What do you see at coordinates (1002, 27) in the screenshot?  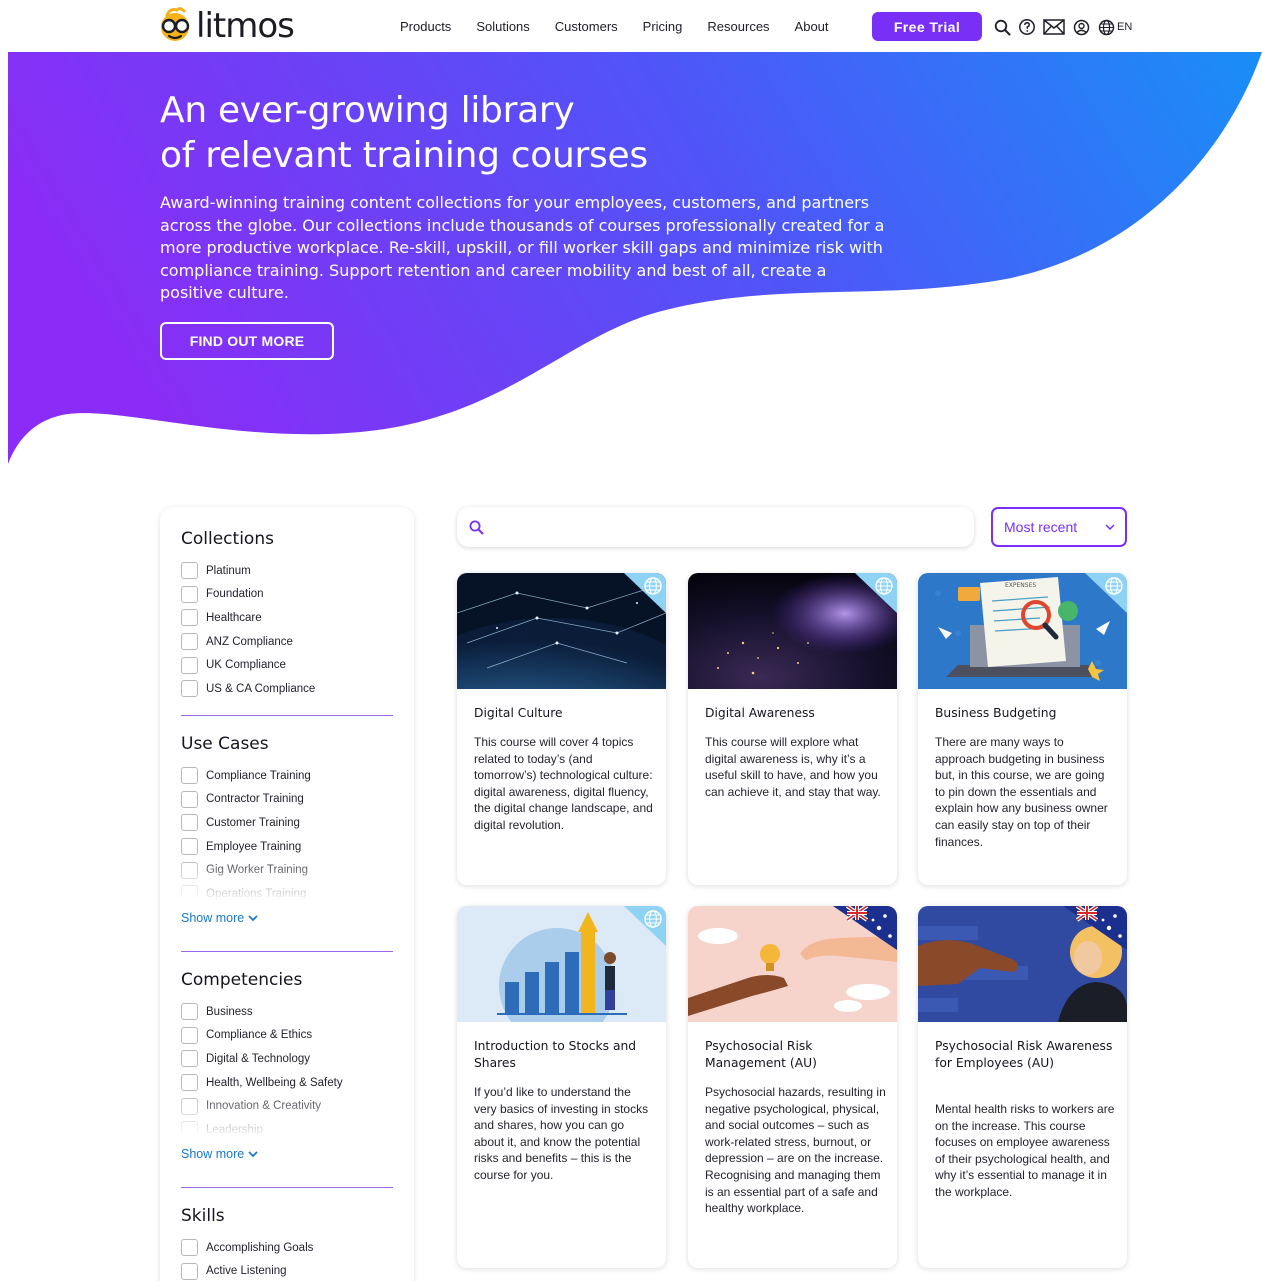 I see `search-icon` at bounding box center [1002, 27].